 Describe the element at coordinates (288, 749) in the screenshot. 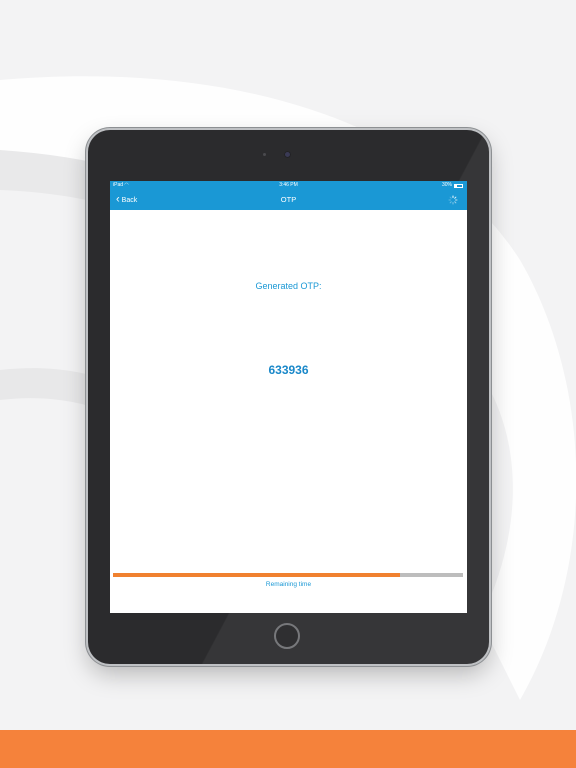

I see `orange-footer-band` at that location.